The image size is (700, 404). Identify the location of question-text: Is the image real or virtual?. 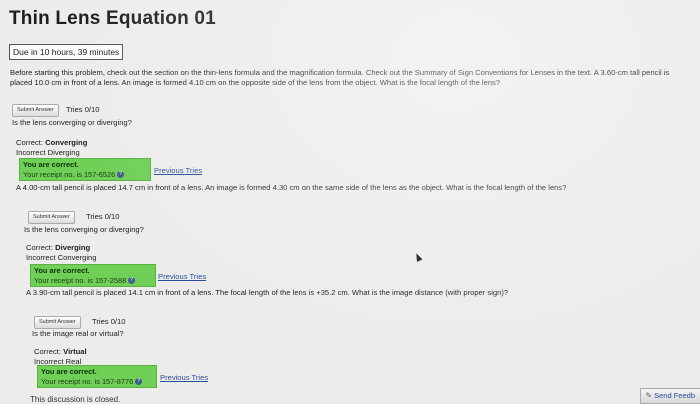
(78, 333).